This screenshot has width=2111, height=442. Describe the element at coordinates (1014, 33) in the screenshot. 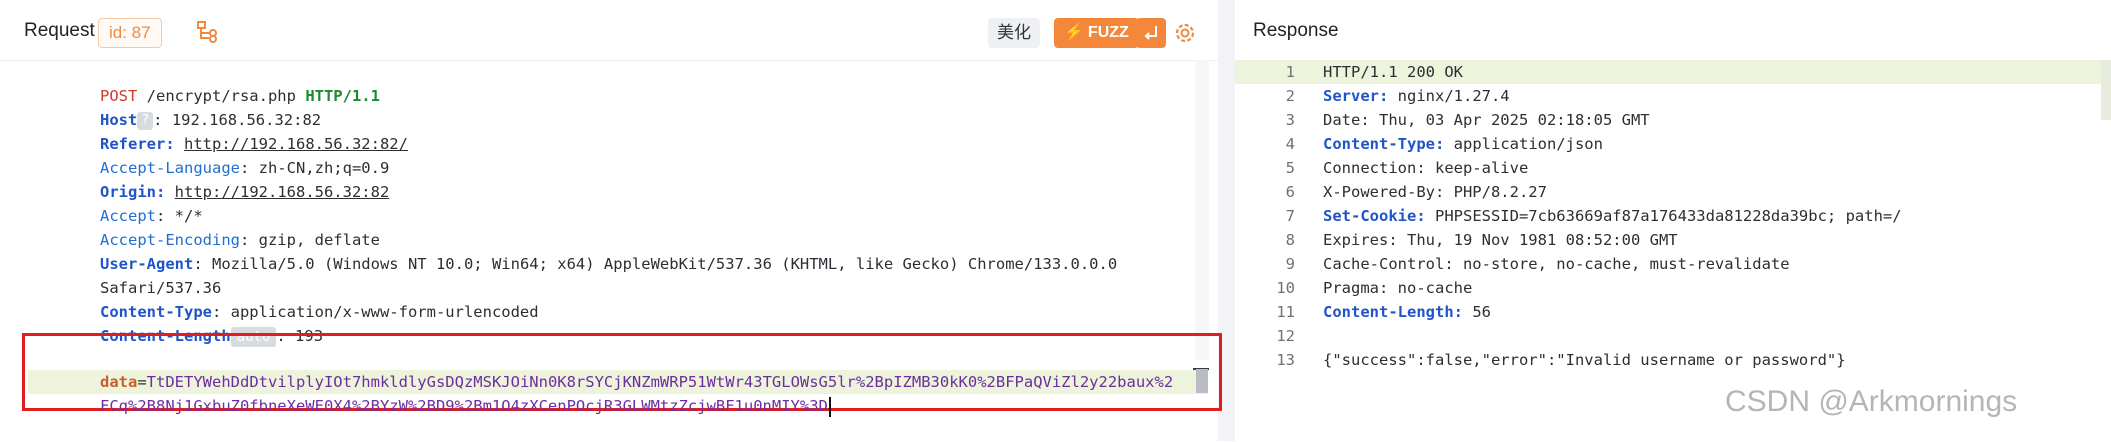

I see `beautify-button: 美化` at that location.